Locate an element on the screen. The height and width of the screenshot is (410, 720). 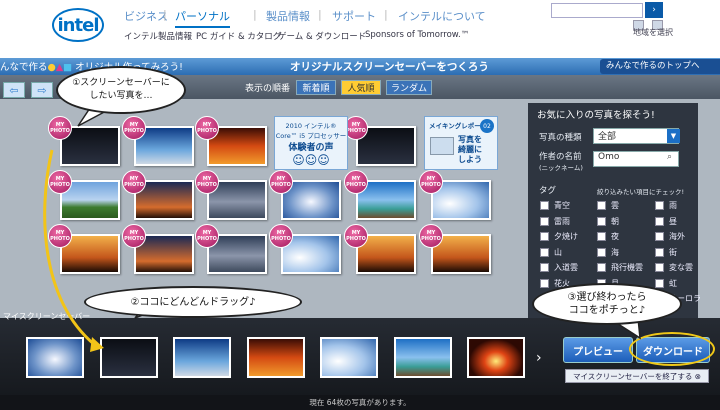
instruction-bubble-2: ②ココにどんどんドラッグ♪ is located at coordinates (193, 302).